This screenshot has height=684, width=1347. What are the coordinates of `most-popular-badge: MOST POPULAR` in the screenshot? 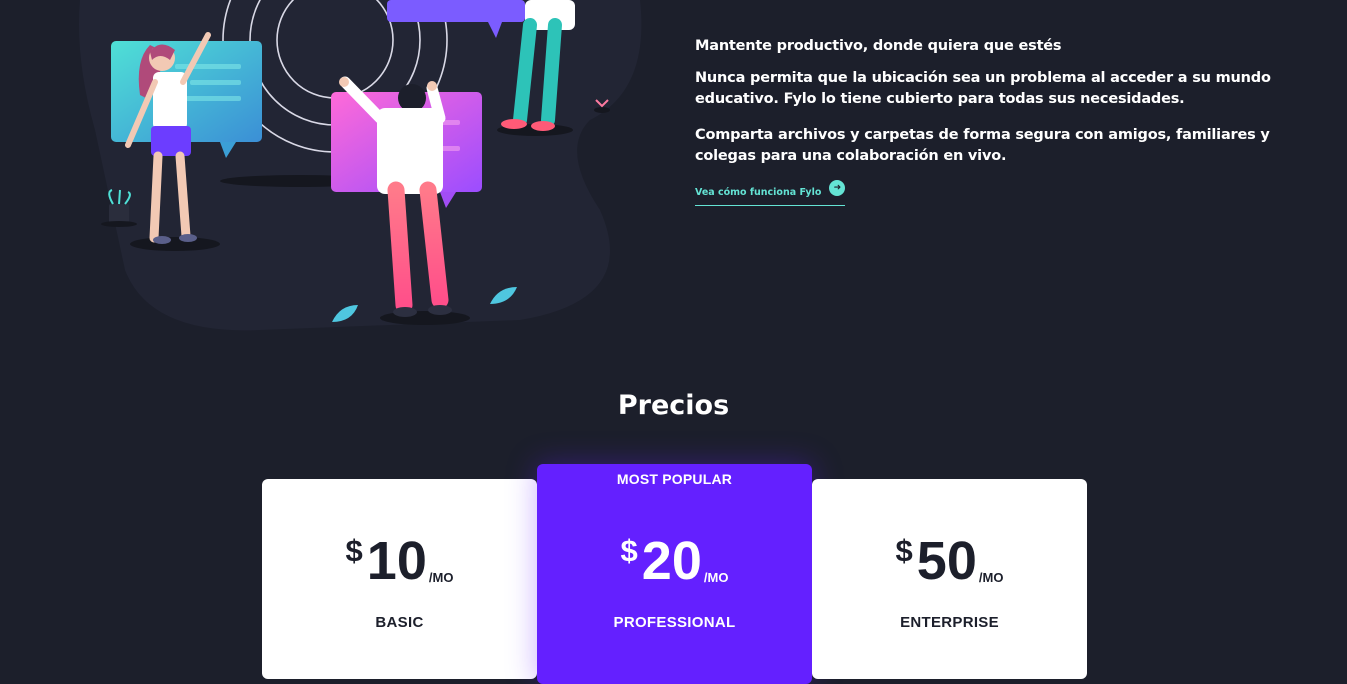 It's located at (674, 479).